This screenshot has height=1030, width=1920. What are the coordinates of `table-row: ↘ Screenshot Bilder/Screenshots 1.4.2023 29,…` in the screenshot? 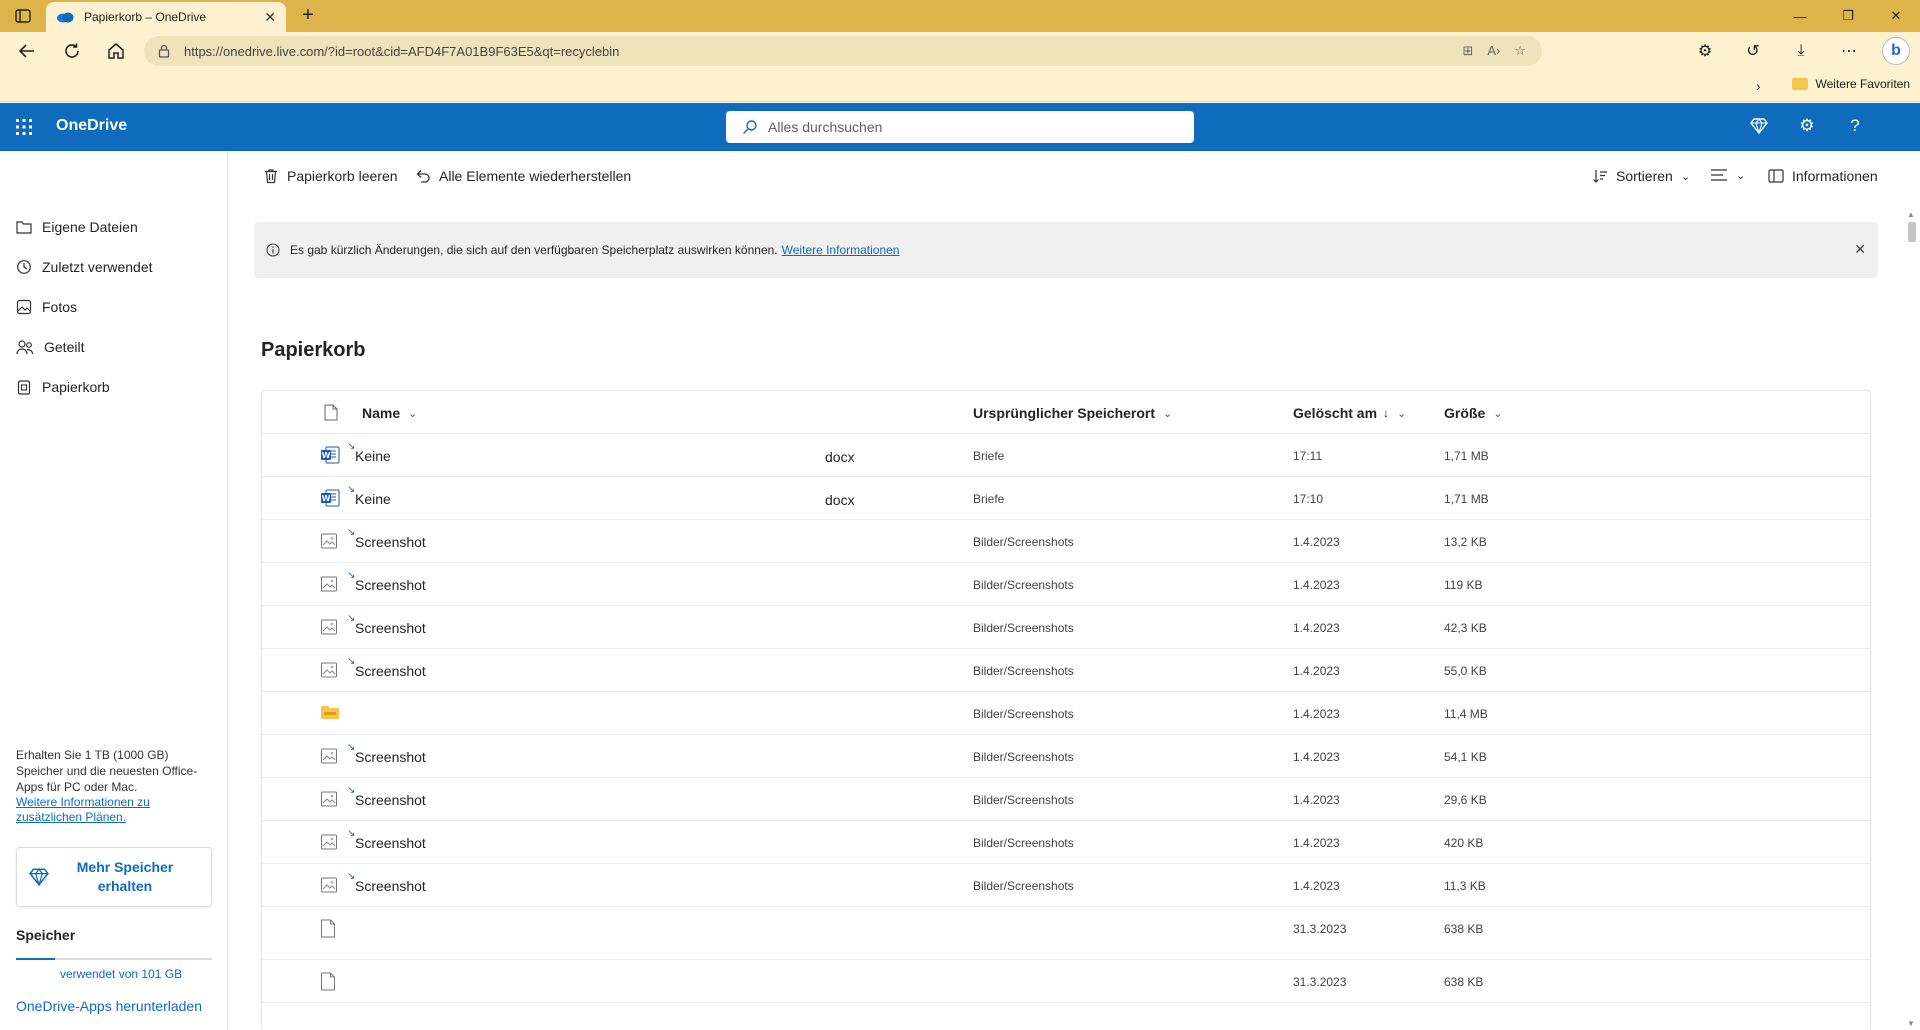 It's located at (1066, 799).